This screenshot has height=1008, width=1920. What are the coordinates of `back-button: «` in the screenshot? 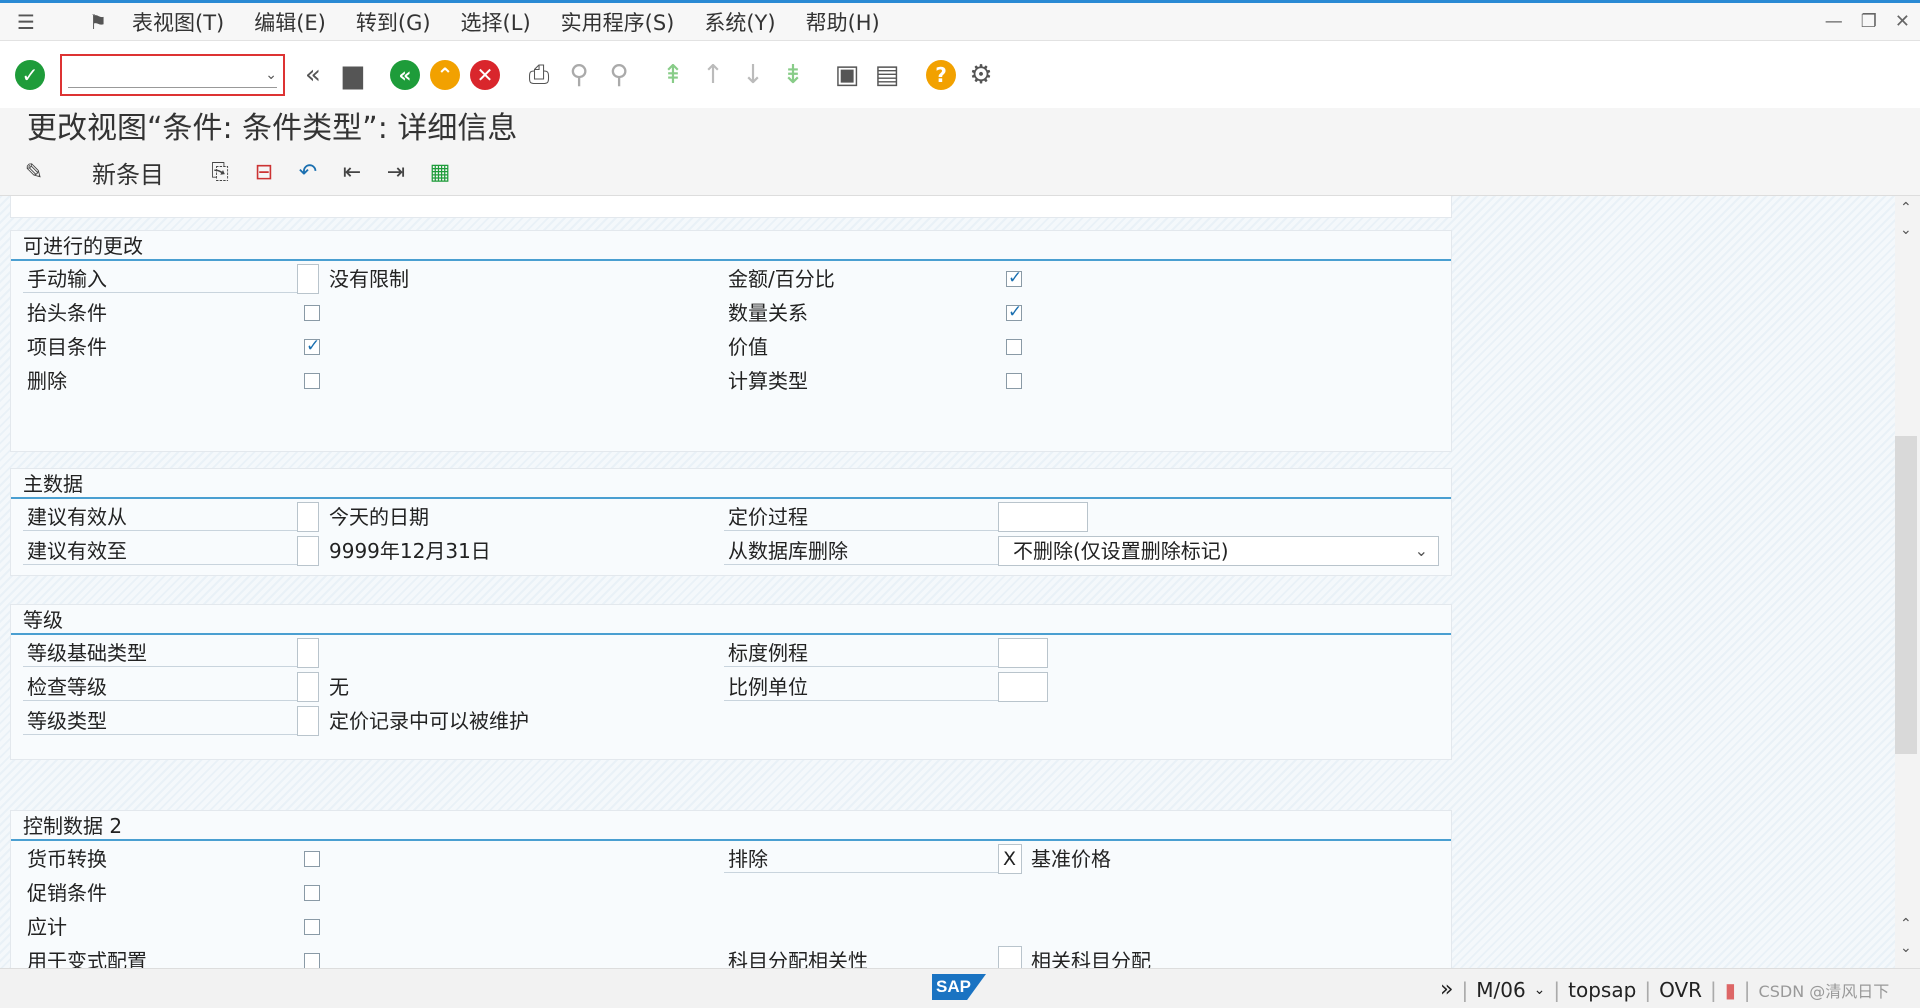 It's located at (405, 75).